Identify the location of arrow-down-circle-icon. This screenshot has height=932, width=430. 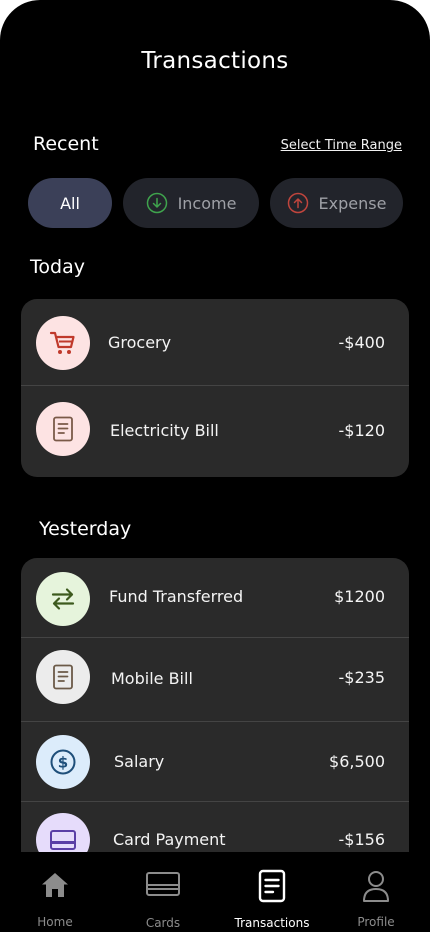
(156, 203).